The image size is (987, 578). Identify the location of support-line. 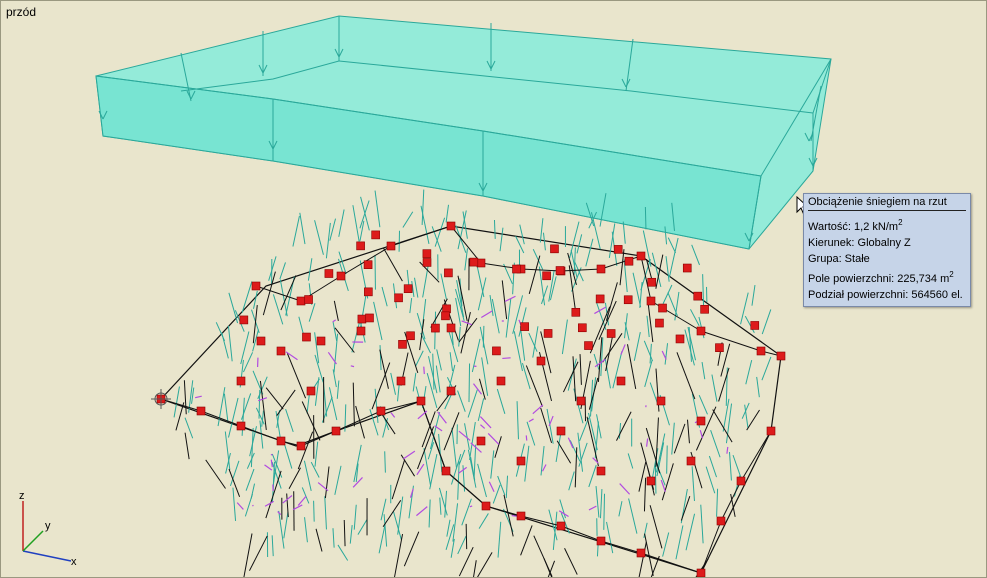
(647, 442).